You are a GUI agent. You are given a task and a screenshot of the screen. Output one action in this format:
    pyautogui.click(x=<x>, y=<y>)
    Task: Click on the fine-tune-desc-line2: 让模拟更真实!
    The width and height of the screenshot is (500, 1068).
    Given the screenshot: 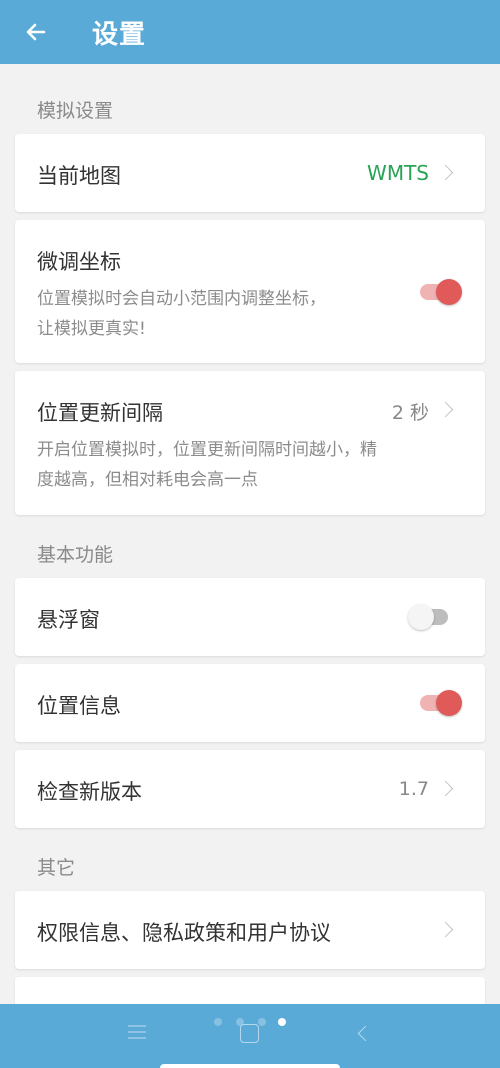 What is the action you would take?
    pyautogui.click(x=91, y=329)
    